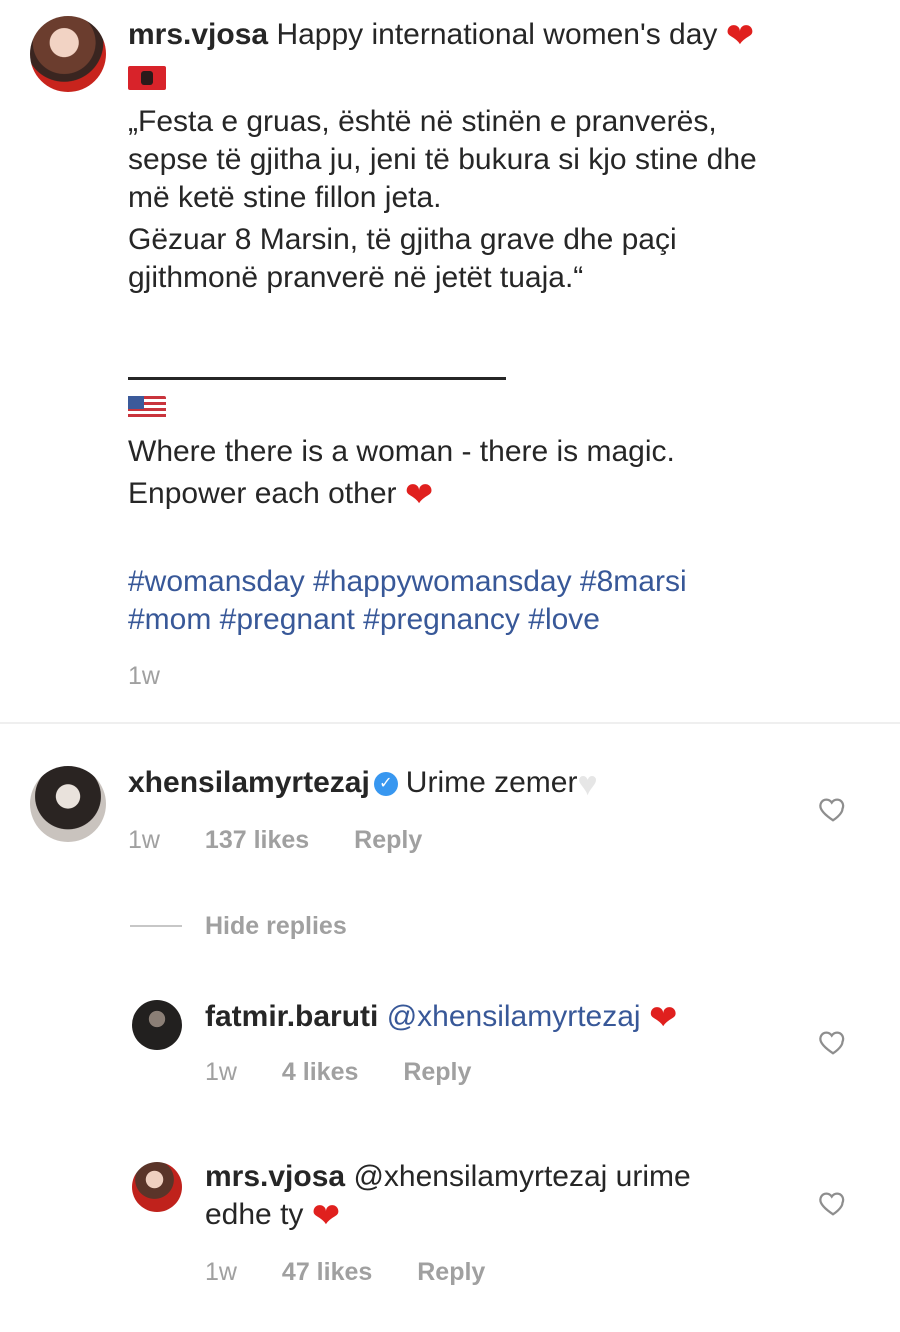 This screenshot has height=1332, width=900. I want to click on commenter-avatar, so click(68, 804).